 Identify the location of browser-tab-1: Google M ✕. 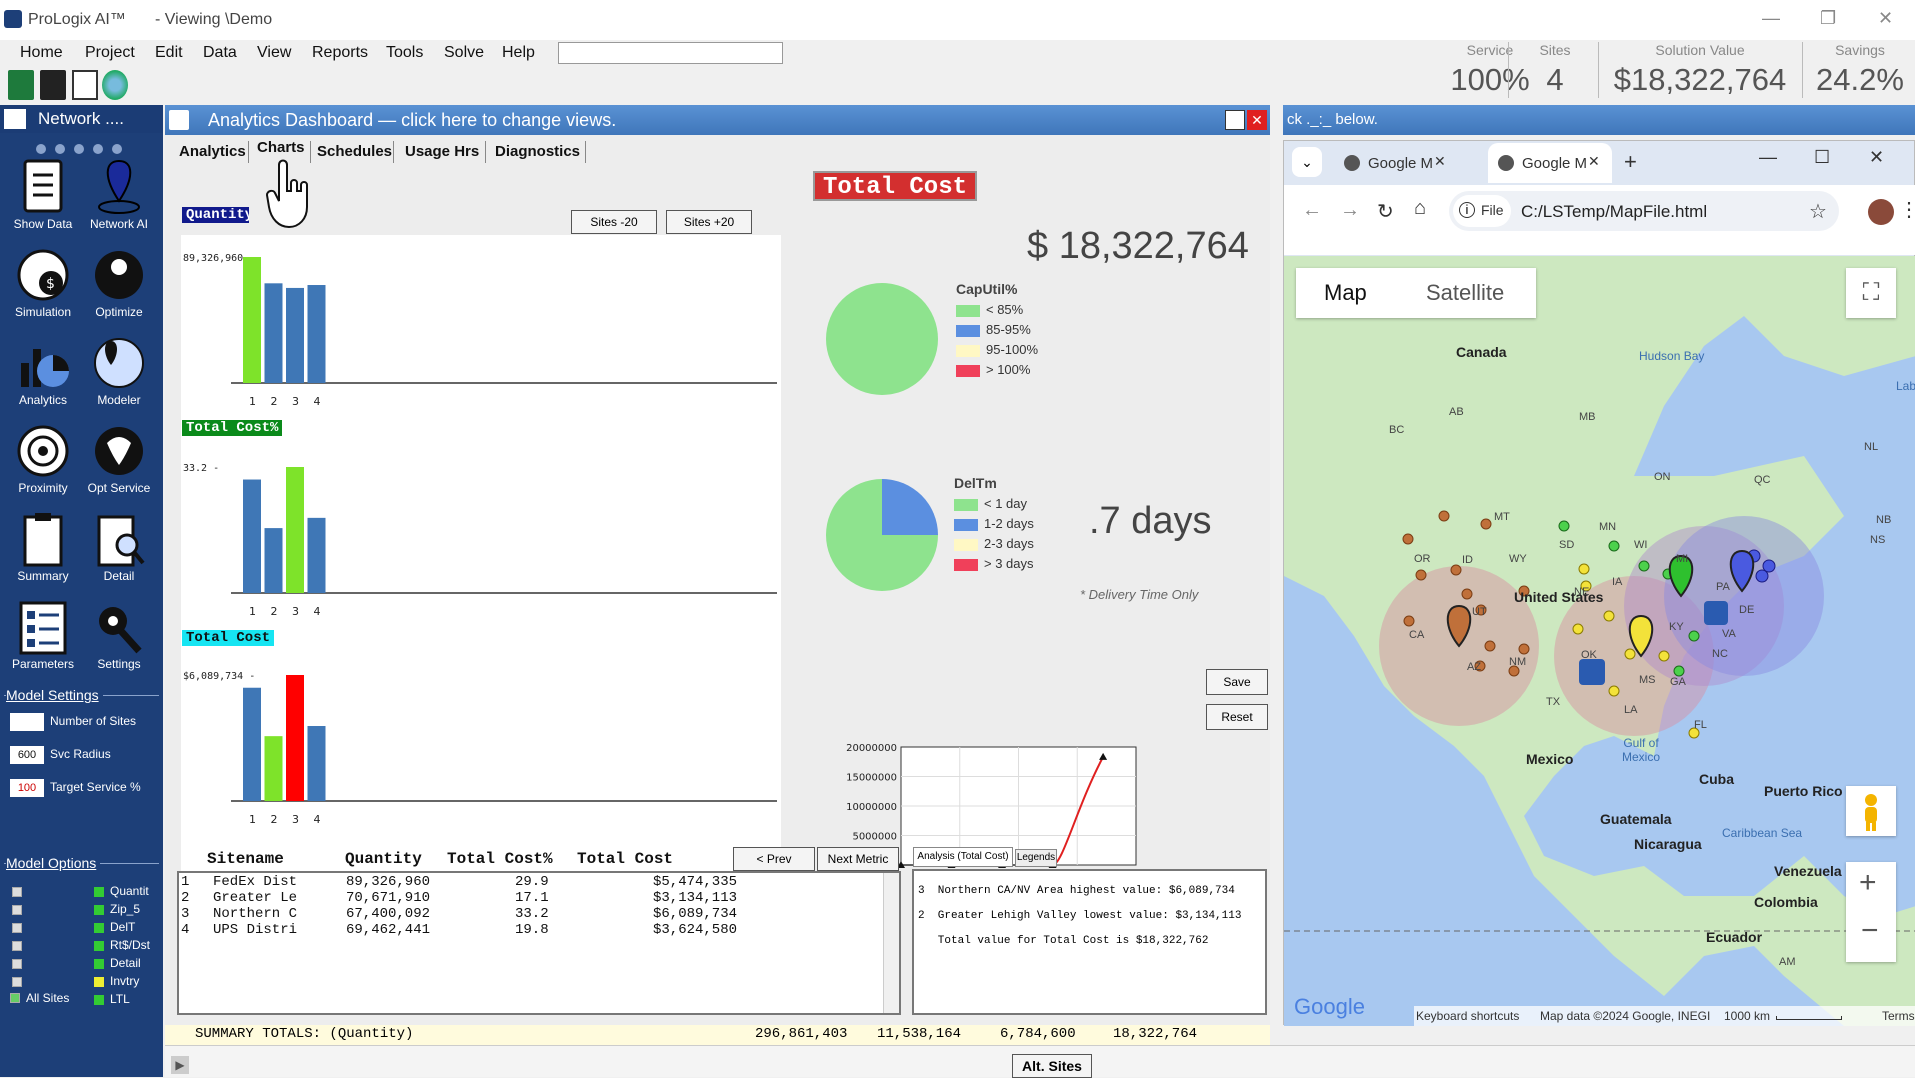
(1393, 164).